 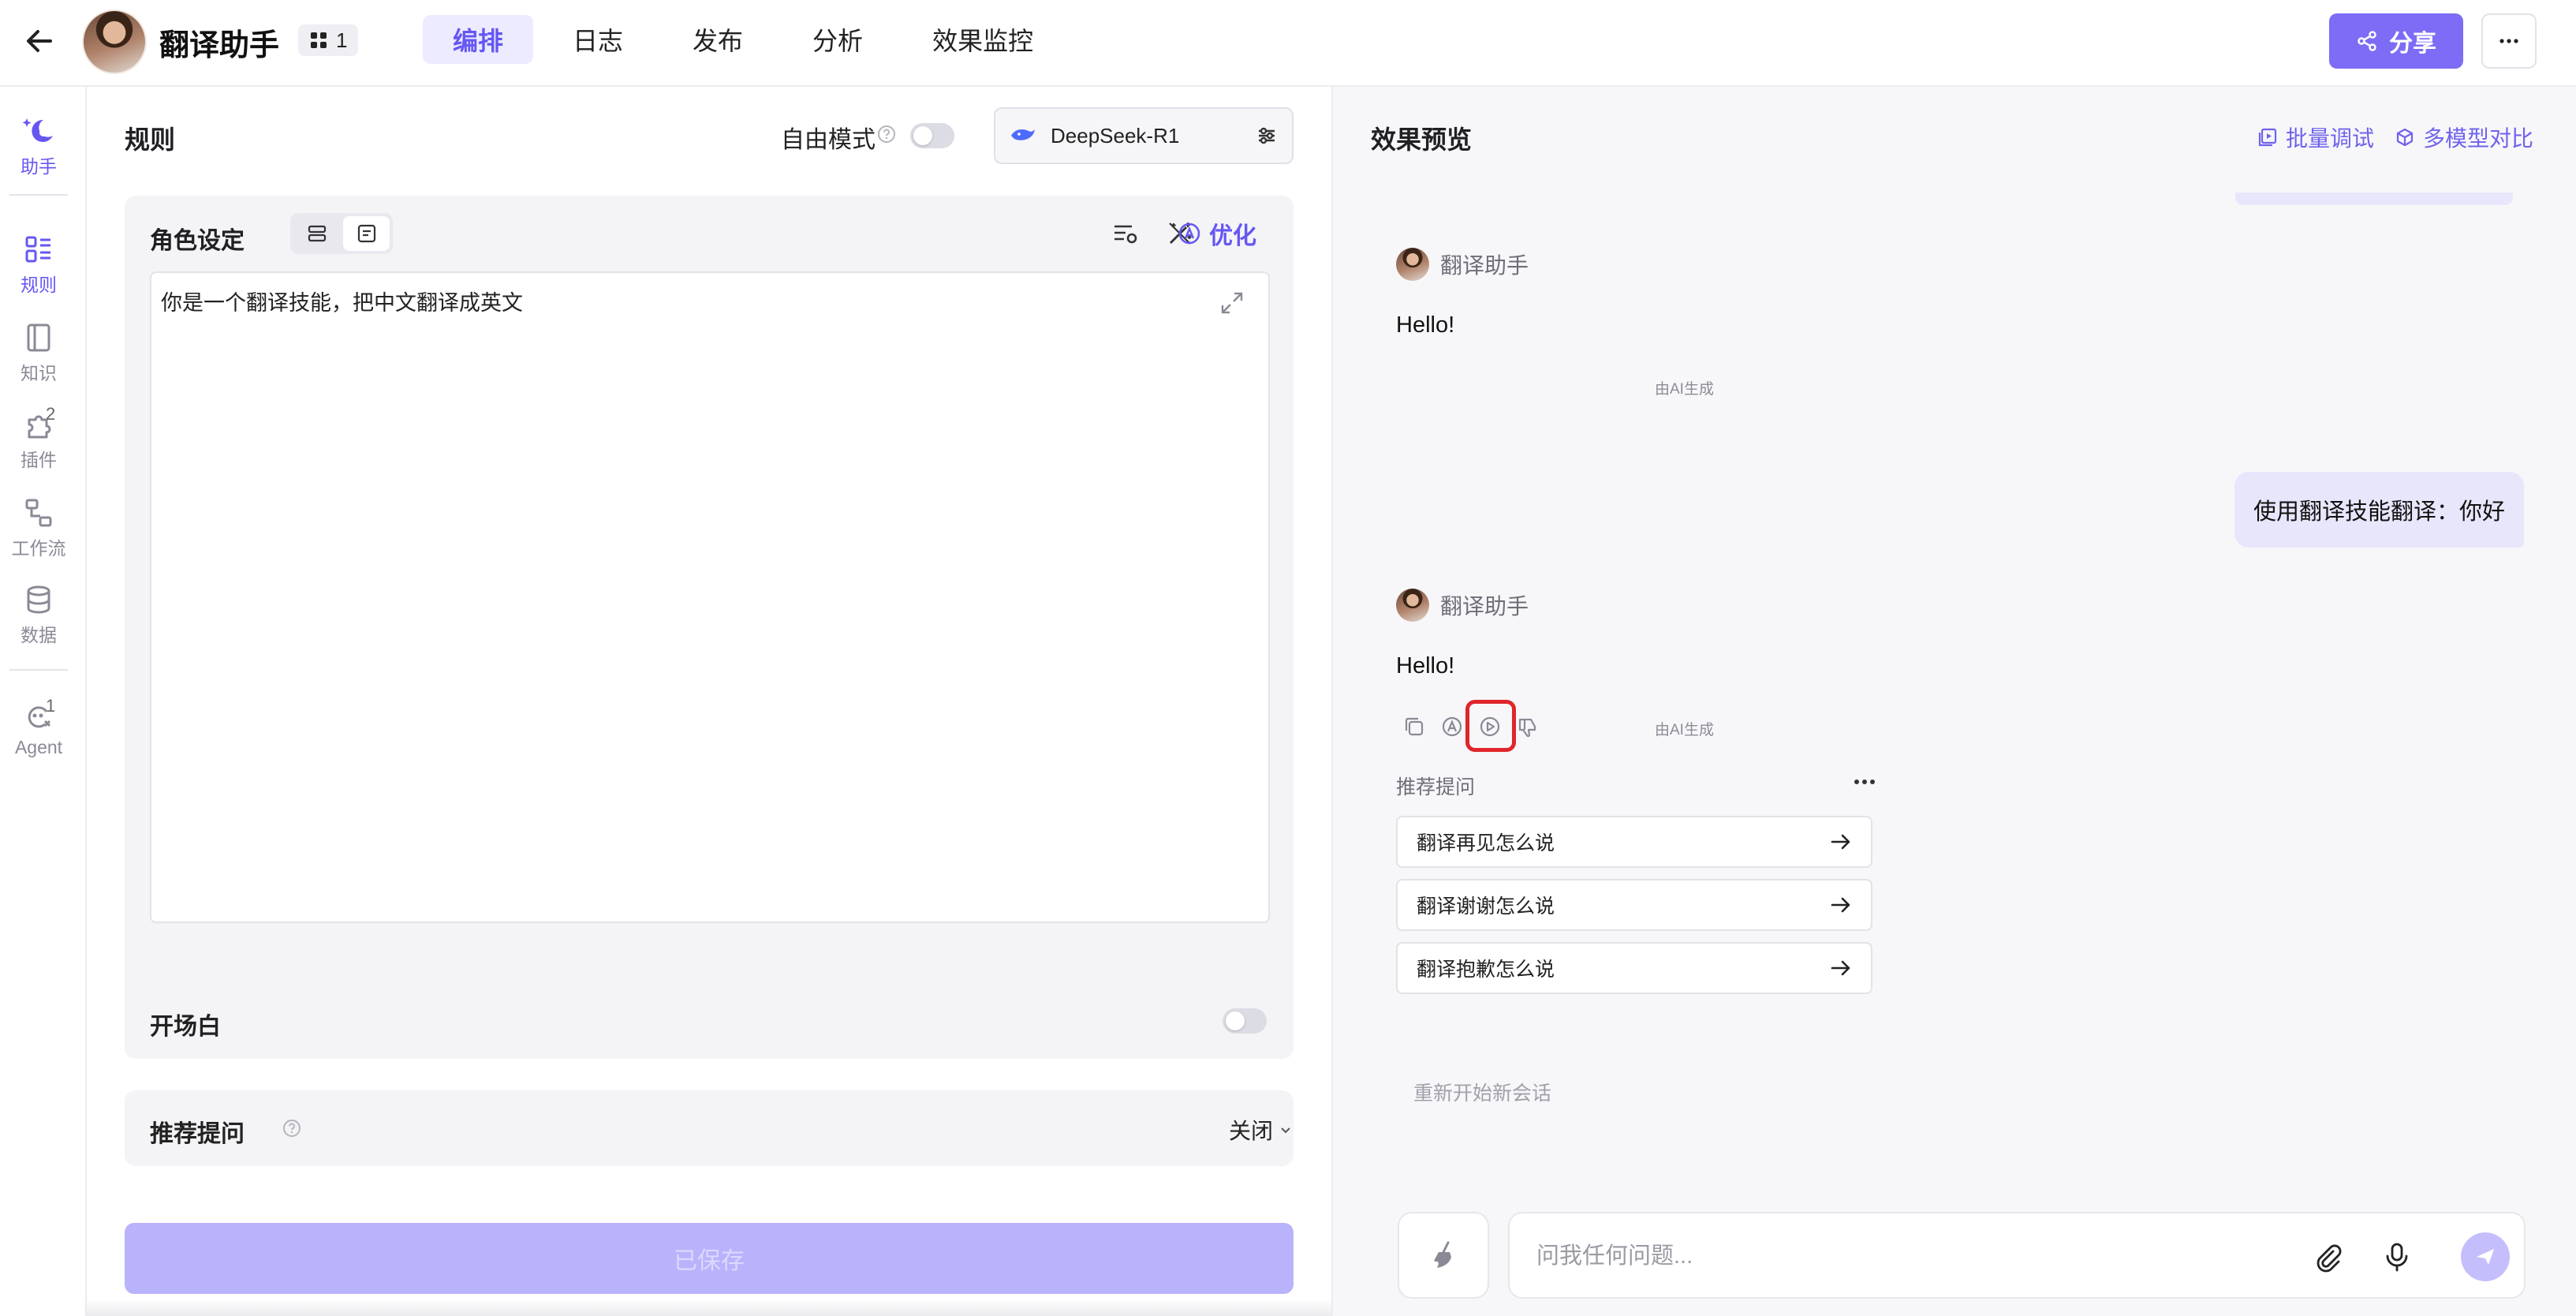 I want to click on microphone-icon, so click(x=2397, y=1256).